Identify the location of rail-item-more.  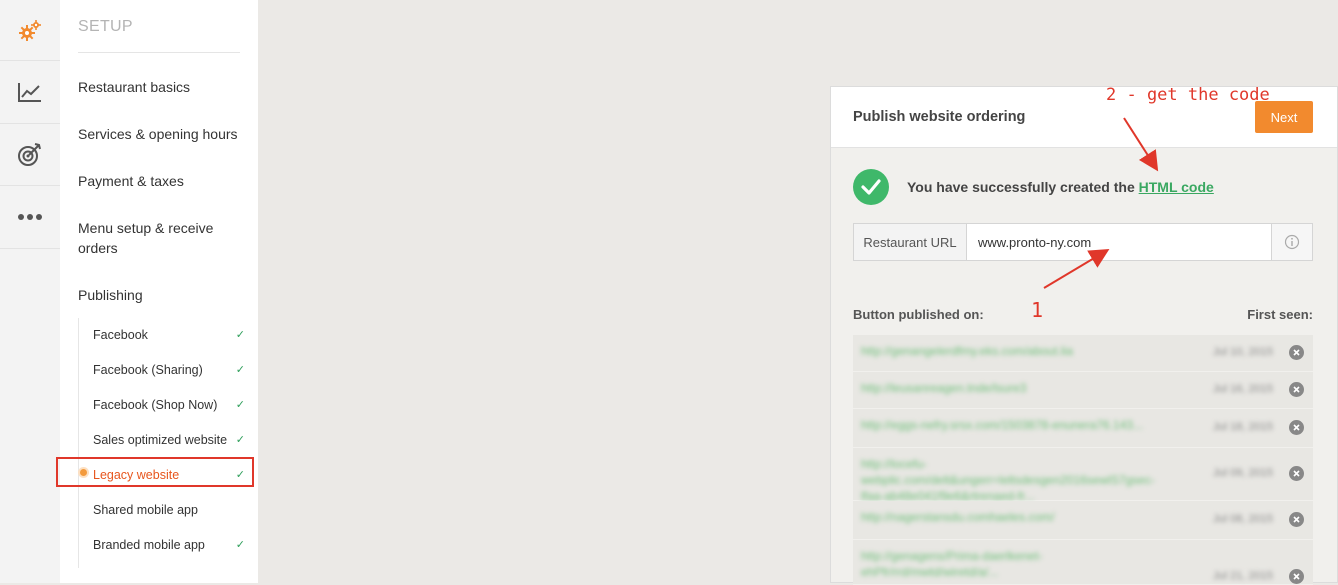
(30, 217).